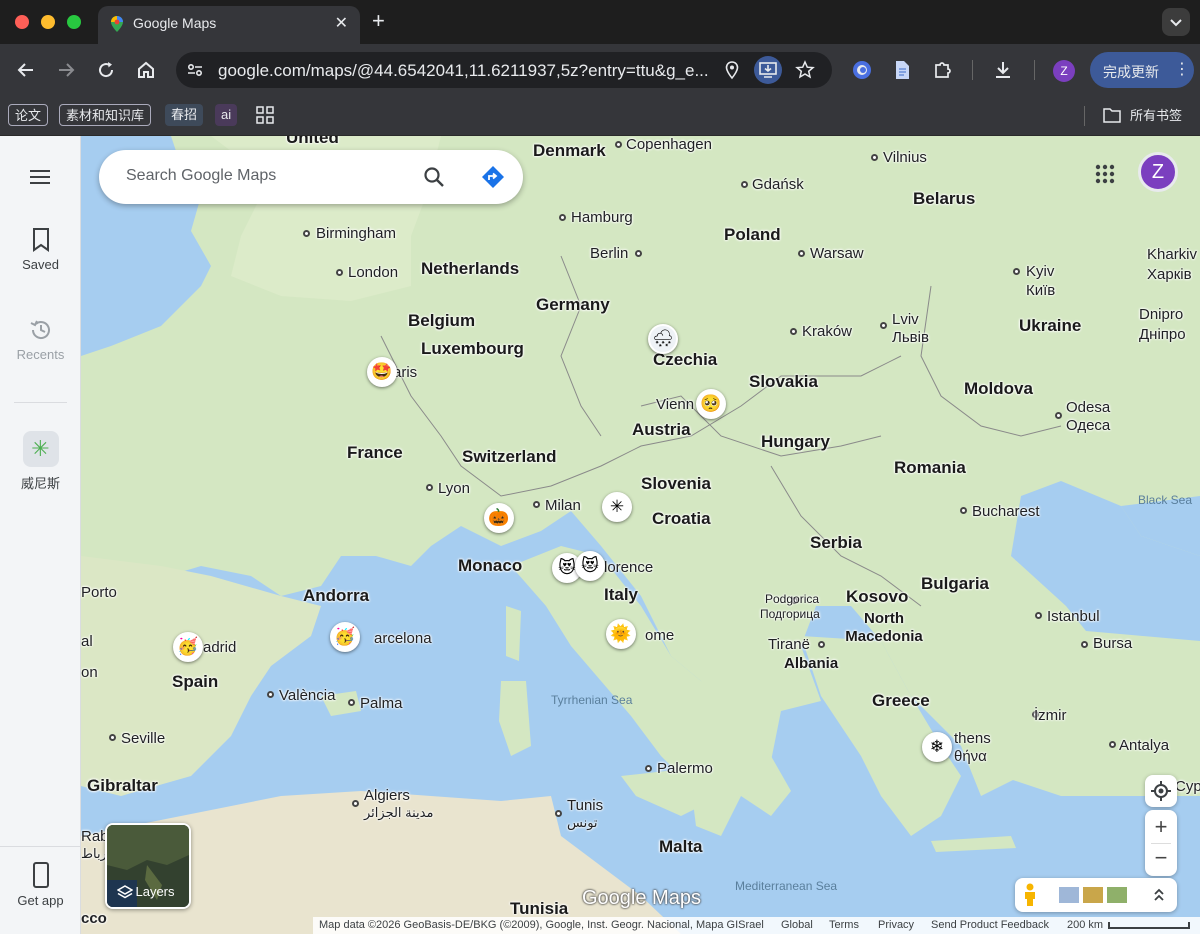  What do you see at coordinates (1030, 895) in the screenshot?
I see `pegman-icon` at bounding box center [1030, 895].